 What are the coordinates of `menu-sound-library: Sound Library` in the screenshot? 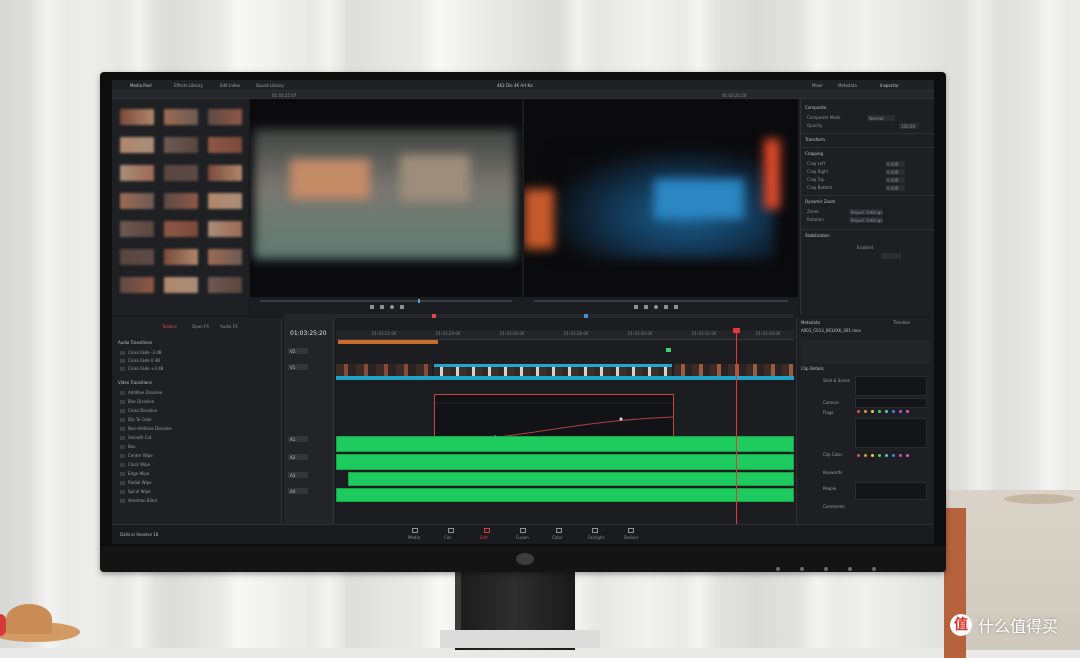 It's located at (270, 86).